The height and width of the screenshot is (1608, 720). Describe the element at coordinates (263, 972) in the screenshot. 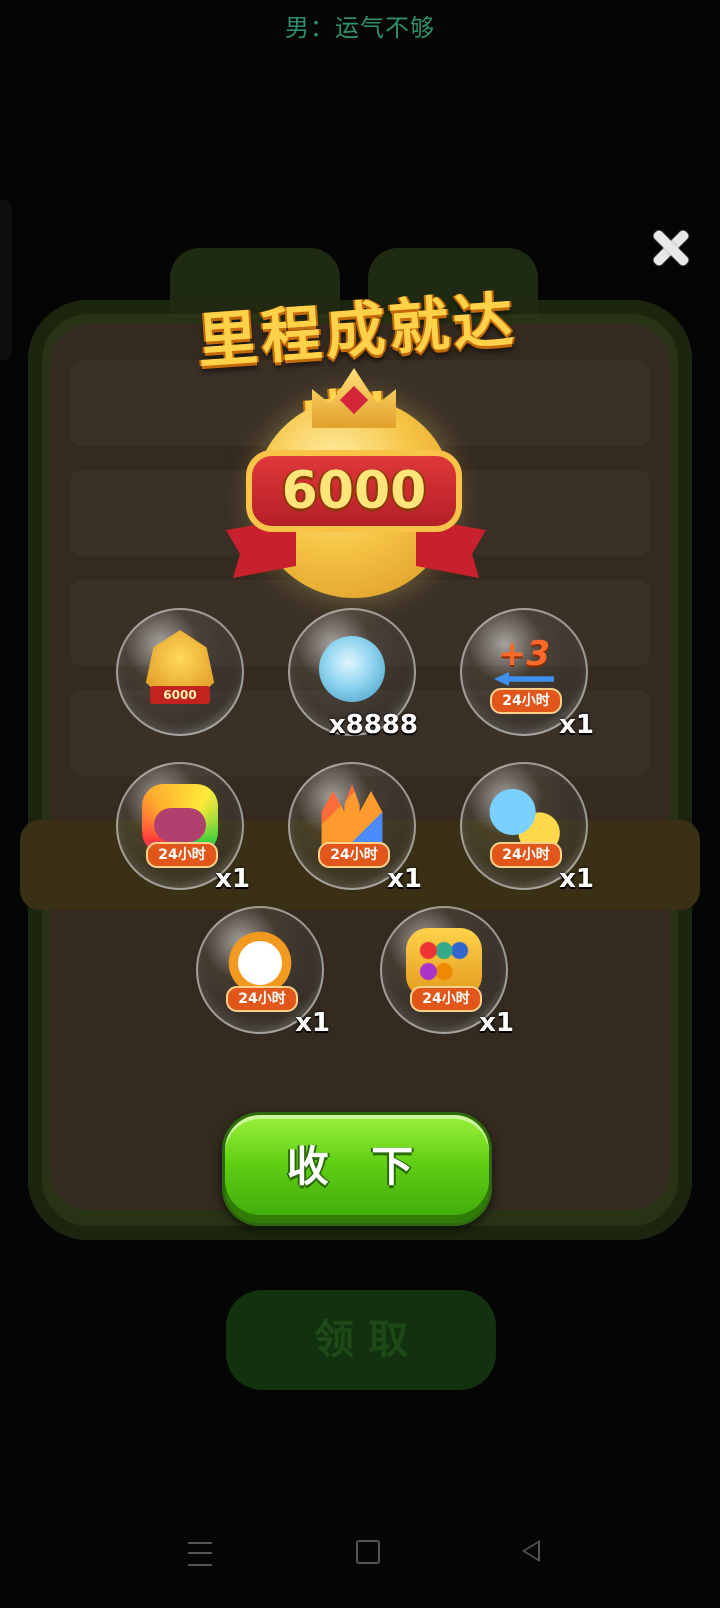

I see `reward-bubble-clock: 24小时 x1` at that location.